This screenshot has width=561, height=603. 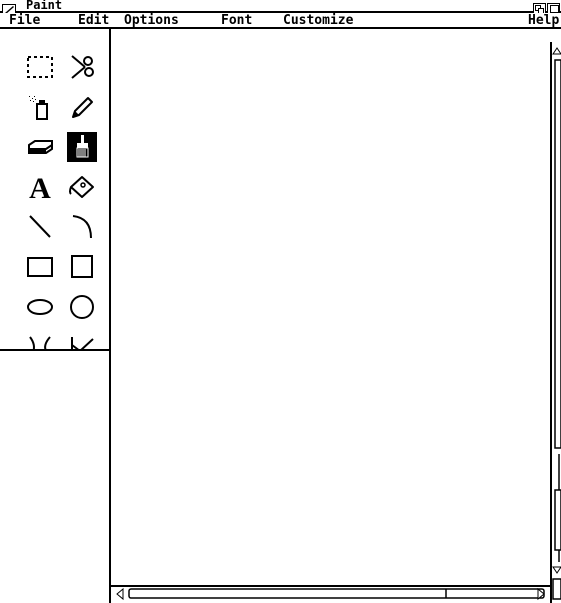 I want to click on horizontal-scrollbar, so click(x=330, y=594).